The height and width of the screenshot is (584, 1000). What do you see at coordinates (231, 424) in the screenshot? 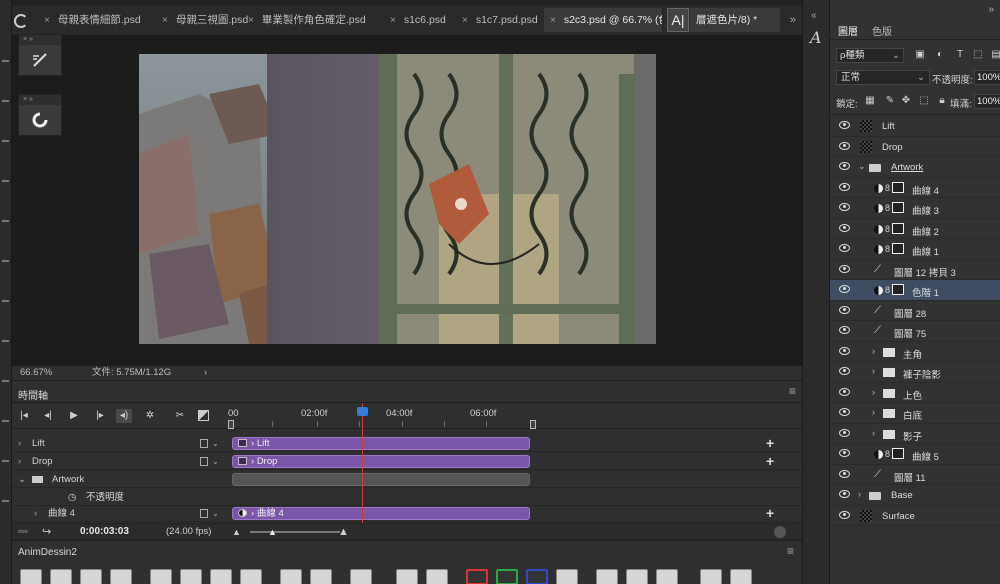
I see `work-area-start-handle` at bounding box center [231, 424].